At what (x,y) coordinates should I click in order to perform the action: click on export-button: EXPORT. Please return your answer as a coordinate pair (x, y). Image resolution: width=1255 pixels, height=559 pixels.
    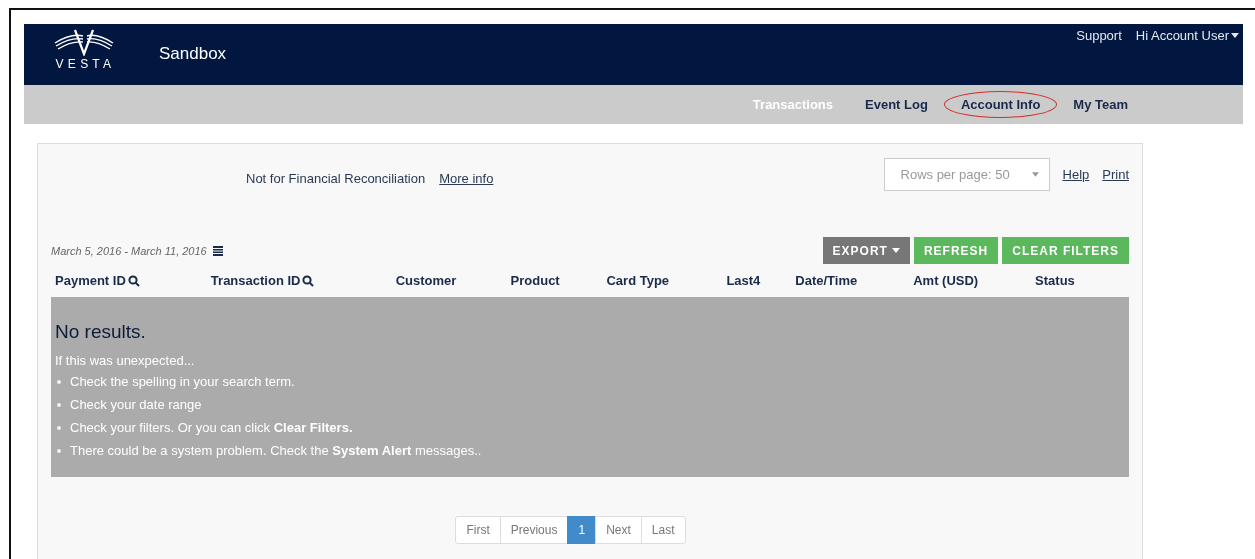
    Looking at the image, I should click on (866, 250).